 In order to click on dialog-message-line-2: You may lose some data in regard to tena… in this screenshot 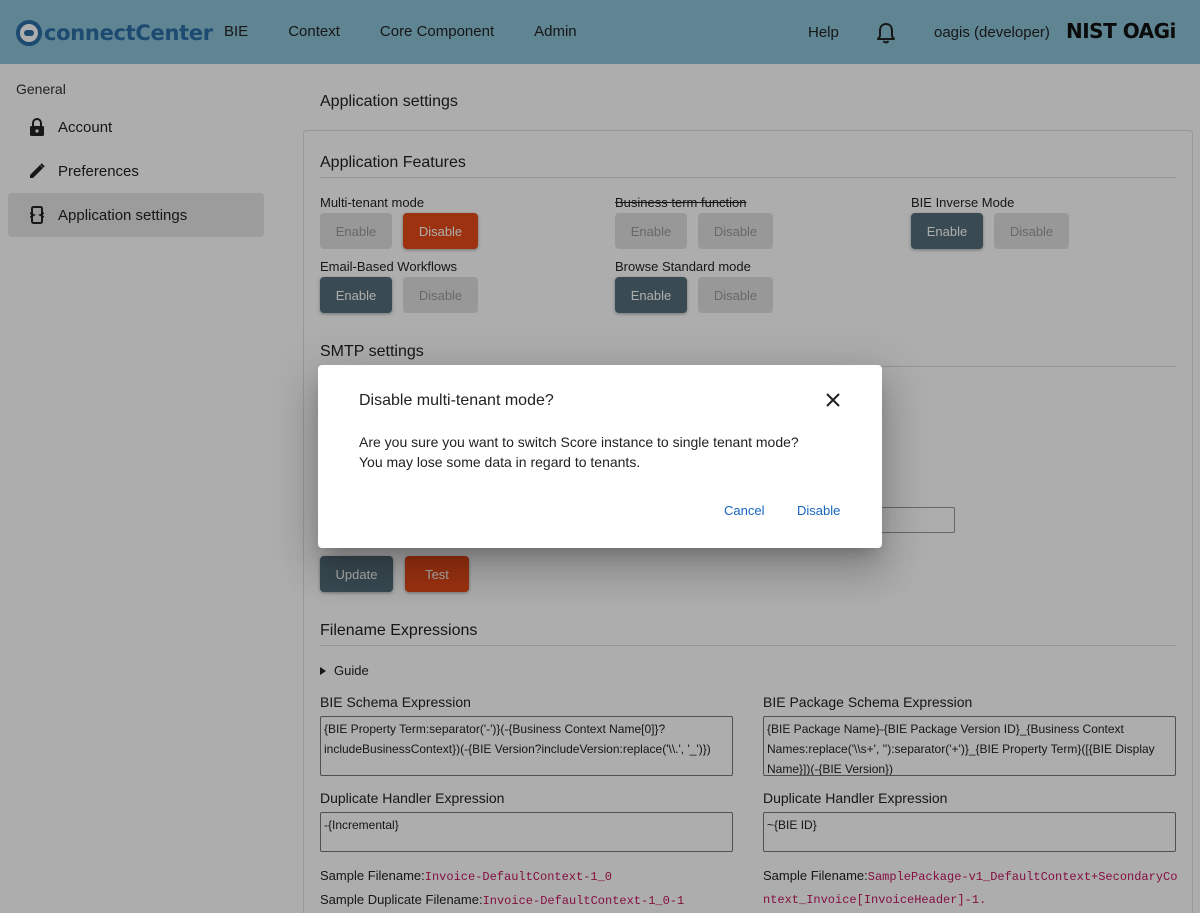, I will do `click(500, 462)`.